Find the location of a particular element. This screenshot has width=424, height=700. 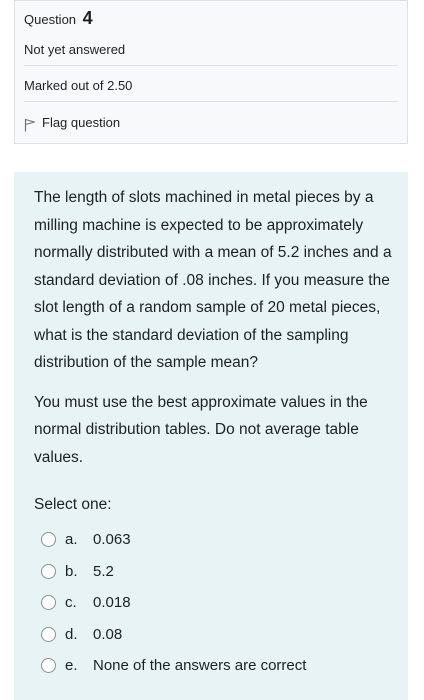

answer-option-a: a. 0.063 is located at coordinates (173, 540).